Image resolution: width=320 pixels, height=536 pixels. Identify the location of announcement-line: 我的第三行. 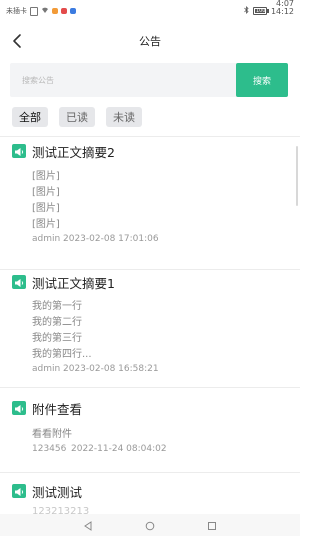
(57, 338).